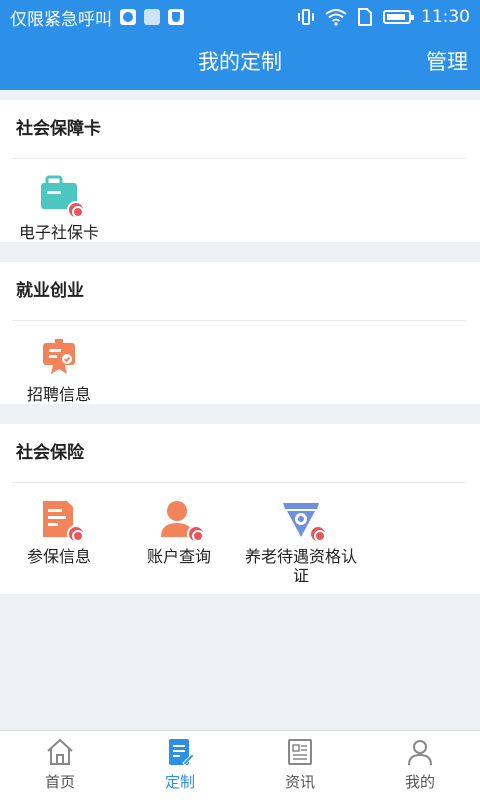 The width and height of the screenshot is (480, 800). Describe the element at coordinates (336, 17) in the screenshot. I see `wifi-icon` at that location.